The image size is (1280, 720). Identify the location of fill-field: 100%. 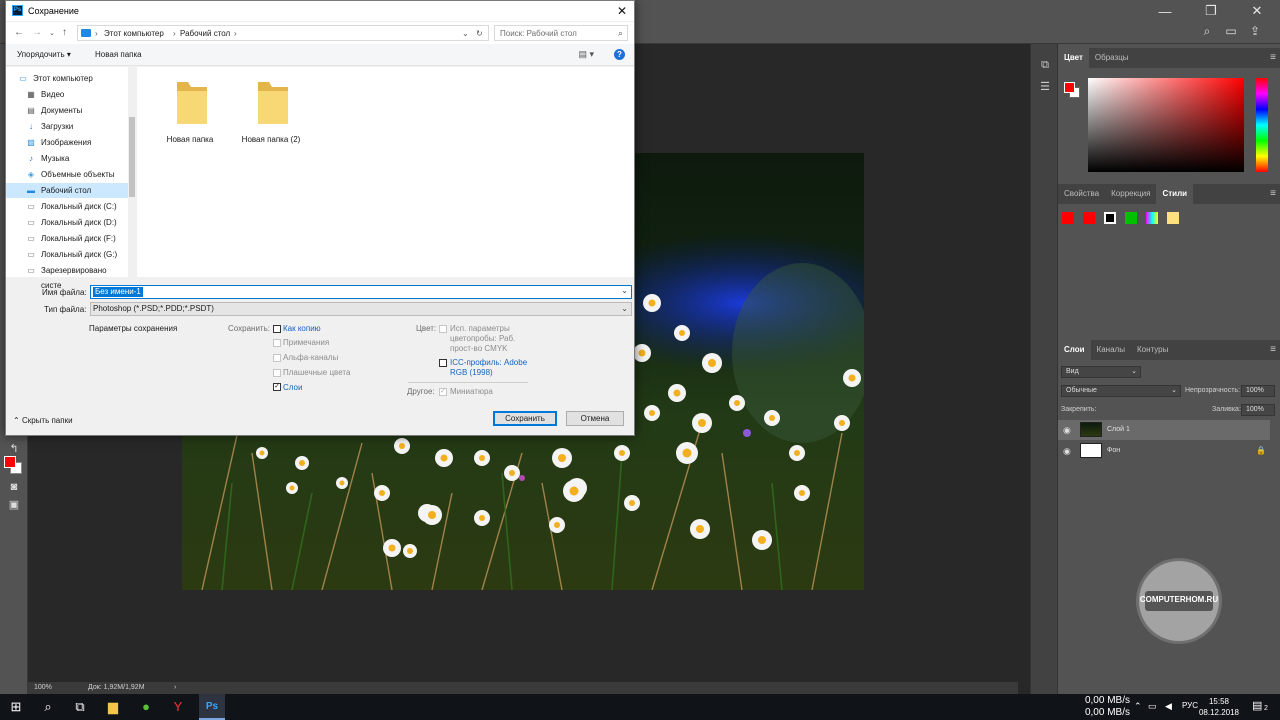
(1258, 410).